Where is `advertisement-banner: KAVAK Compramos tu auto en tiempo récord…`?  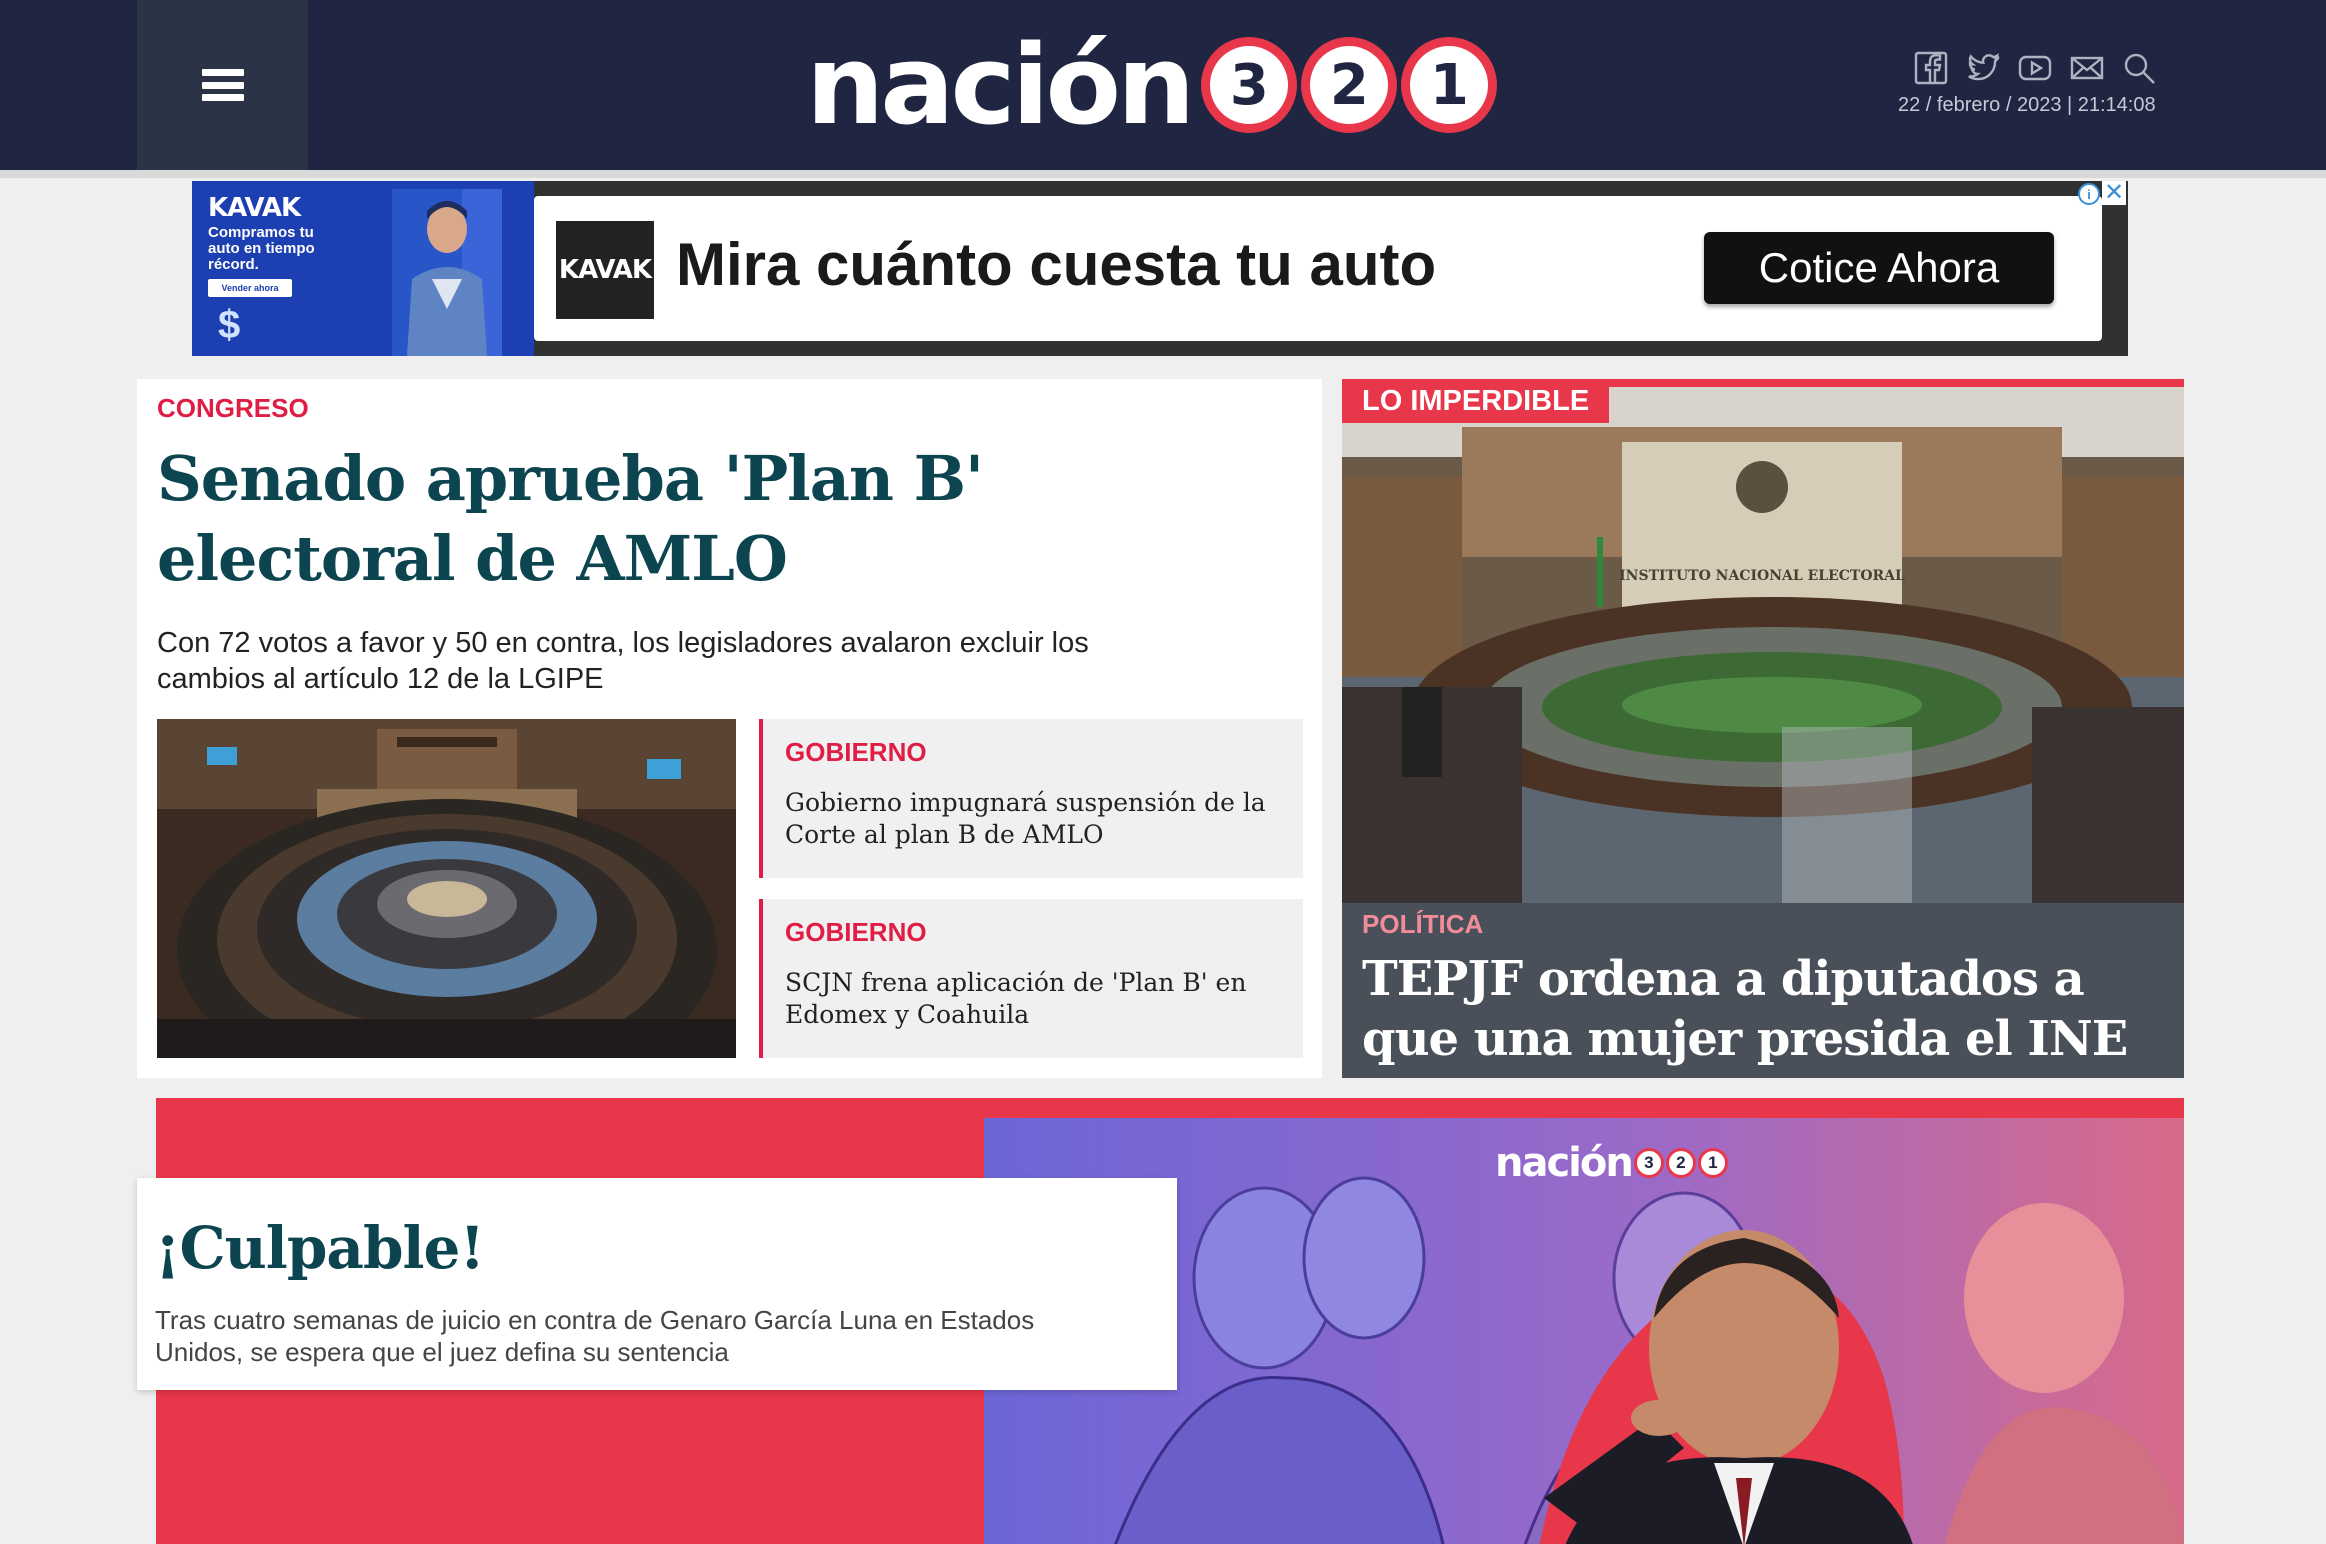 advertisement-banner: KAVAK Compramos tu auto en tiempo récord… is located at coordinates (1160, 268).